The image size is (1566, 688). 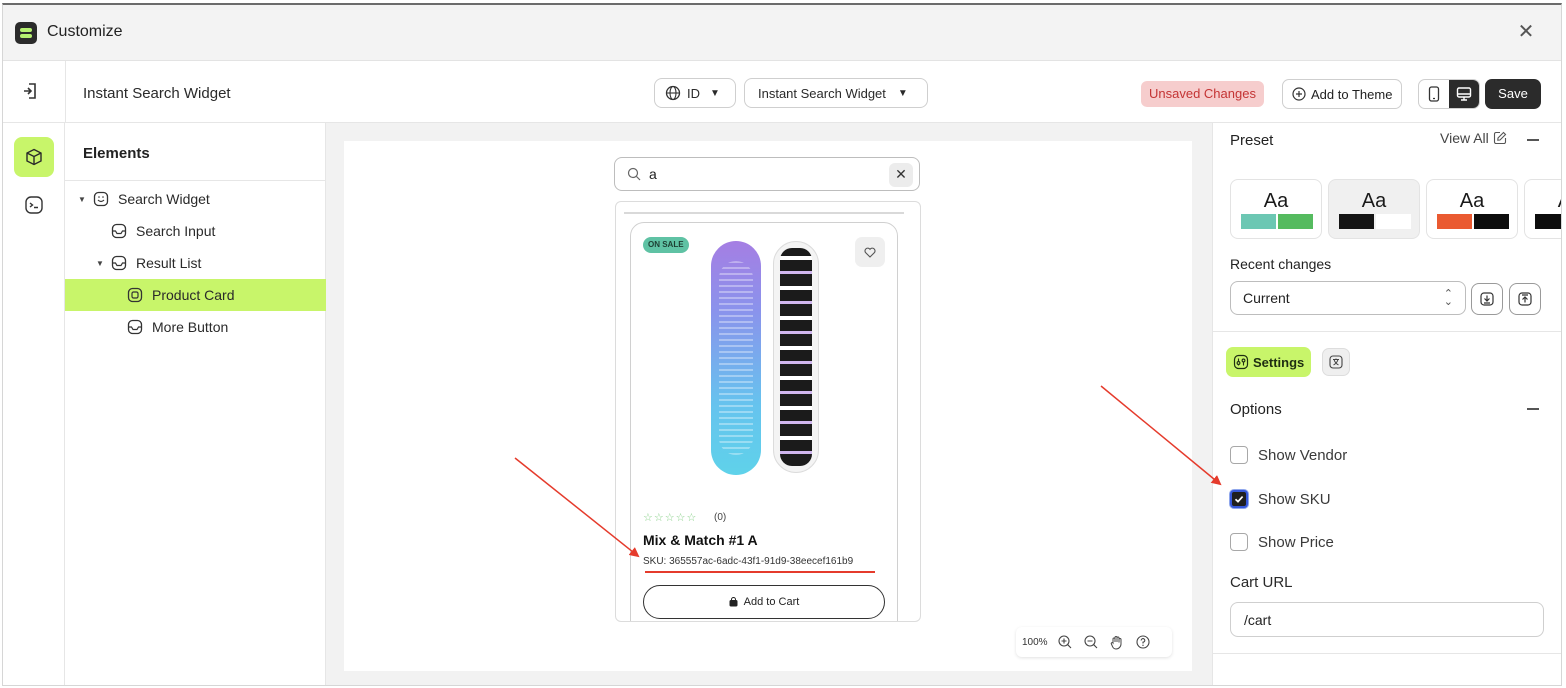 What do you see at coordinates (1241, 362) in the screenshot?
I see `settings-icon` at bounding box center [1241, 362].